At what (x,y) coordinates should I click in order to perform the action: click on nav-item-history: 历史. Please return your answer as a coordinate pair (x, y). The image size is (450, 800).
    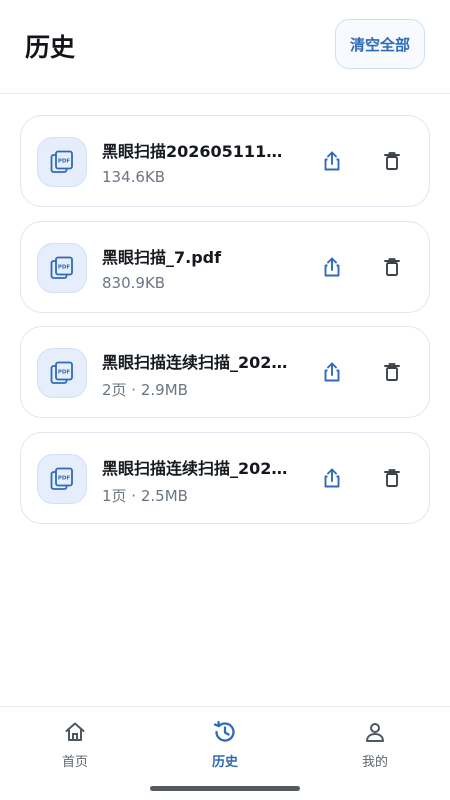
    Looking at the image, I should click on (225, 747).